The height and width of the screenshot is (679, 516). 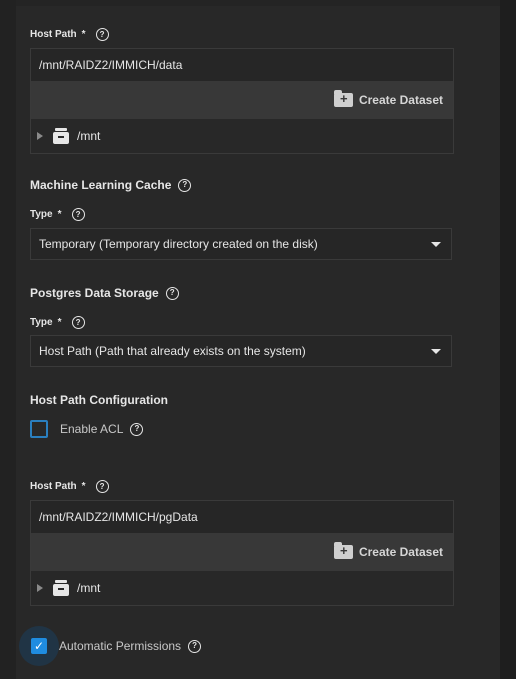 What do you see at coordinates (508, 339) in the screenshot?
I see `scrollbar-track` at bounding box center [508, 339].